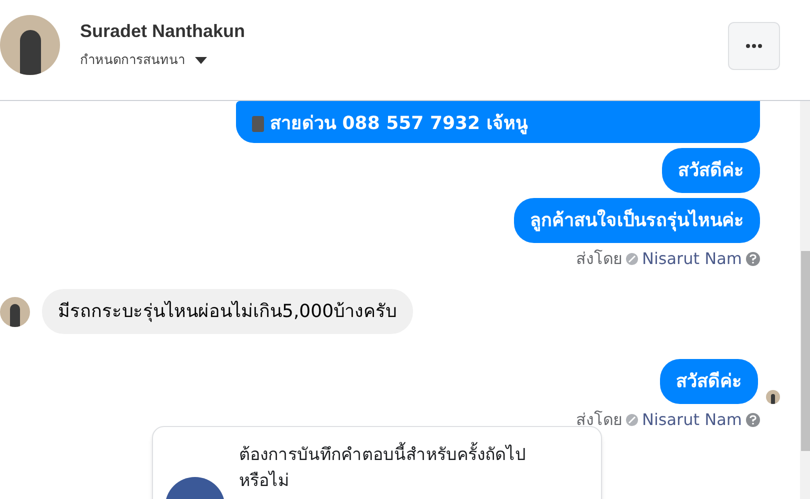  What do you see at coordinates (754, 46) in the screenshot?
I see `more-icon` at bounding box center [754, 46].